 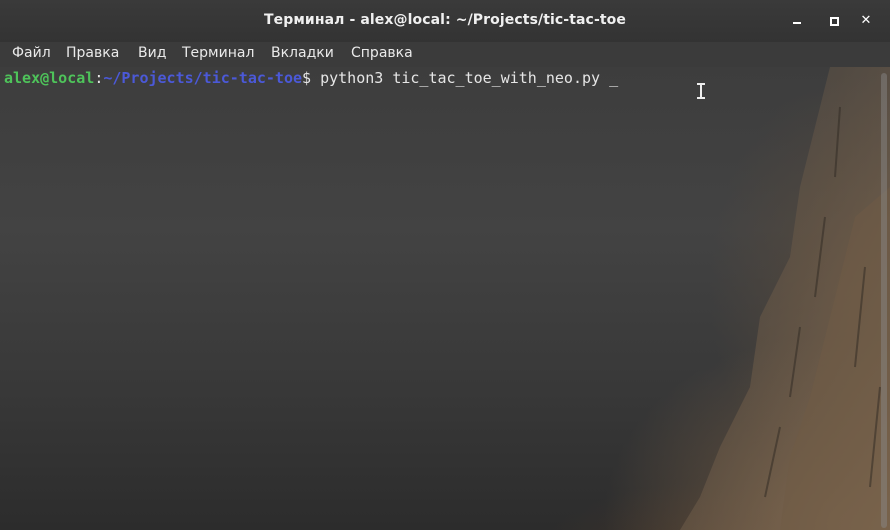 What do you see at coordinates (218, 53) in the screenshot?
I see `menu-terminal: Терминал` at bounding box center [218, 53].